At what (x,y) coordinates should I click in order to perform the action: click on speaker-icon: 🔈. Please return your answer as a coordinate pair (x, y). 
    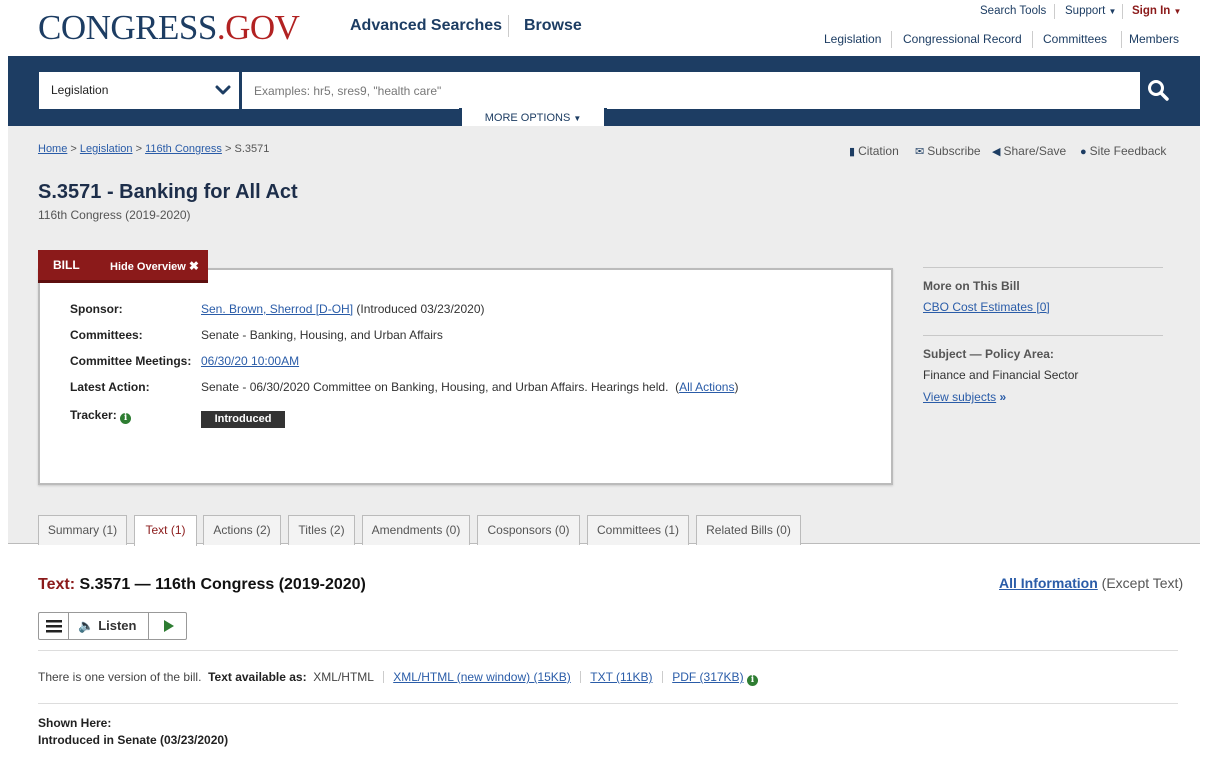
    Looking at the image, I should click on (86, 625).